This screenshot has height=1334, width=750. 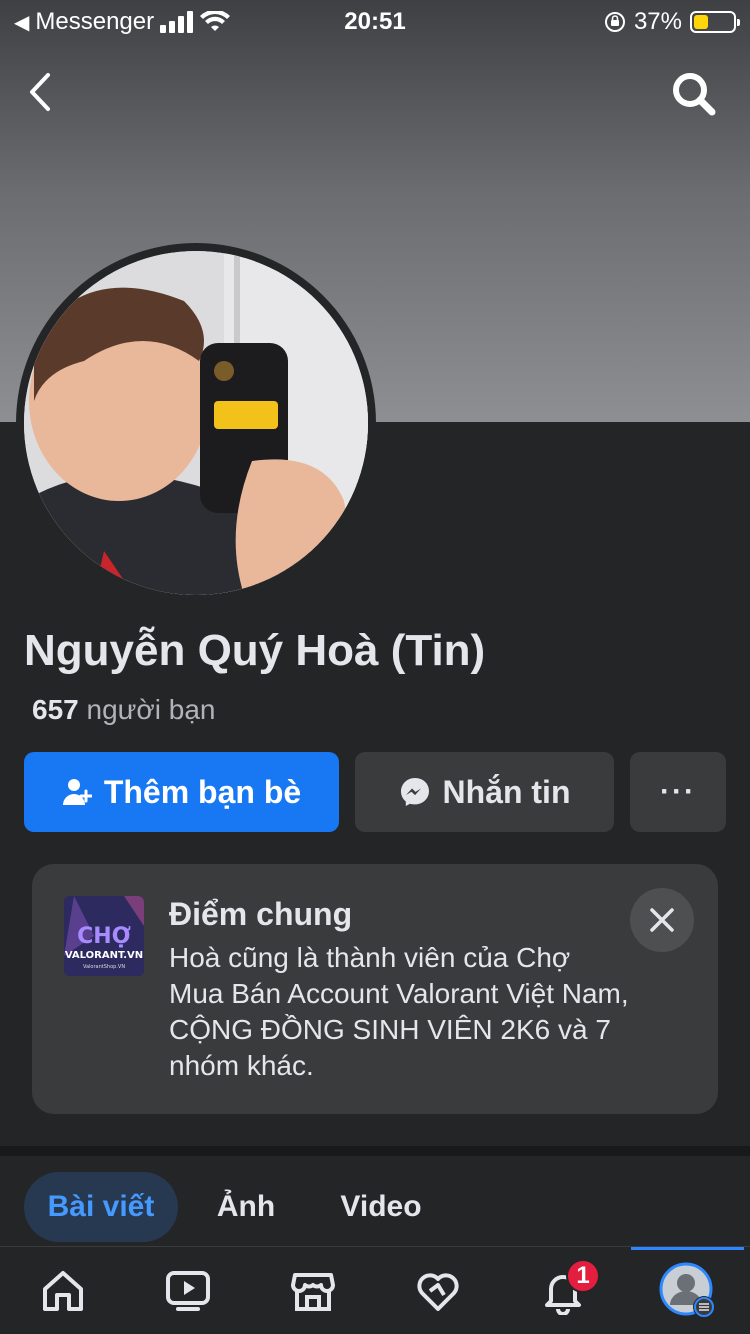 I want to click on more-options-button: ···, so click(x=678, y=792).